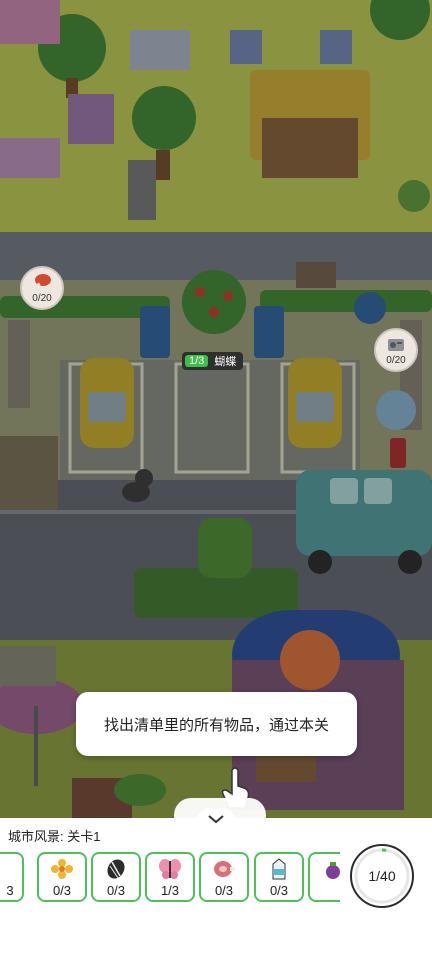 Image resolution: width=432 pixels, height=964 pixels. I want to click on item-card-ham: 0/3, so click(224, 877).